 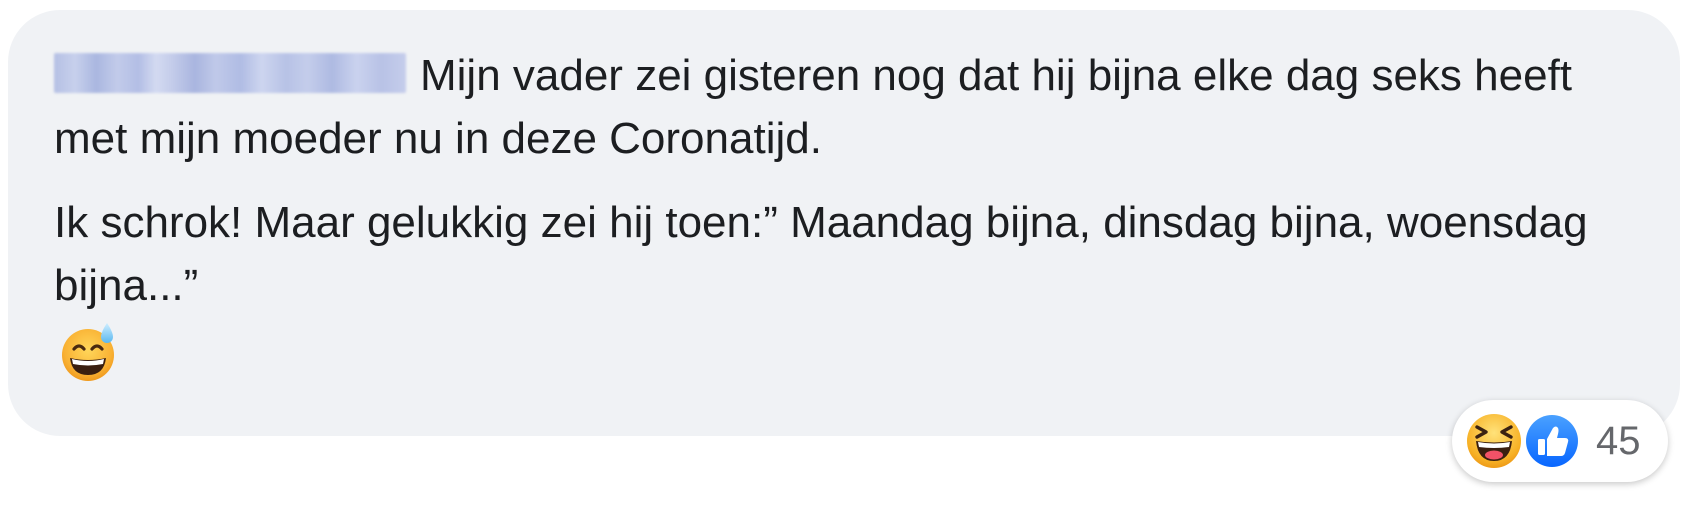 I want to click on reaction-count: 45, so click(x=1618, y=441).